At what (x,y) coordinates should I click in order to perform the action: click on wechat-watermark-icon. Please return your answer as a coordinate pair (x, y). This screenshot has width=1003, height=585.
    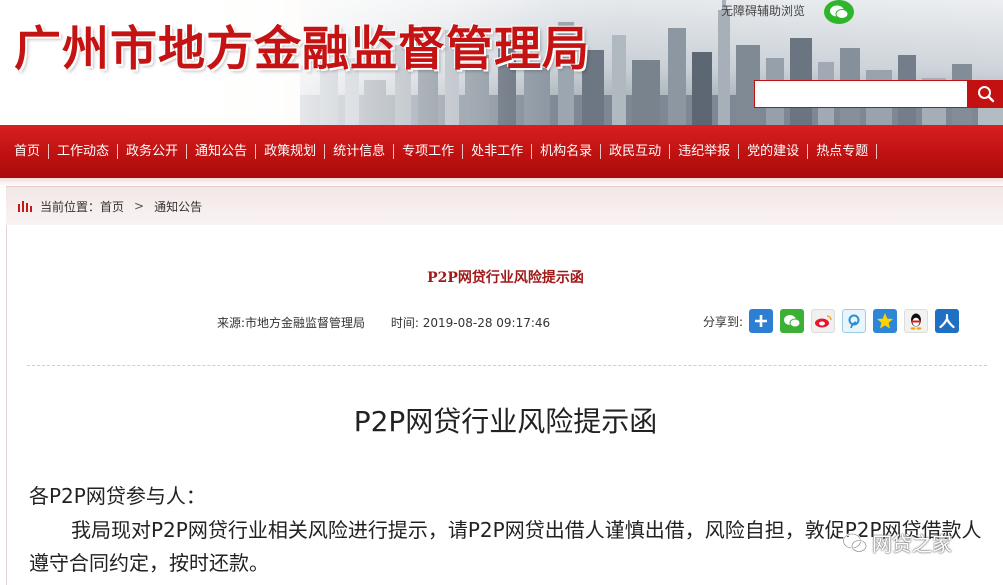
    Looking at the image, I should click on (854, 542).